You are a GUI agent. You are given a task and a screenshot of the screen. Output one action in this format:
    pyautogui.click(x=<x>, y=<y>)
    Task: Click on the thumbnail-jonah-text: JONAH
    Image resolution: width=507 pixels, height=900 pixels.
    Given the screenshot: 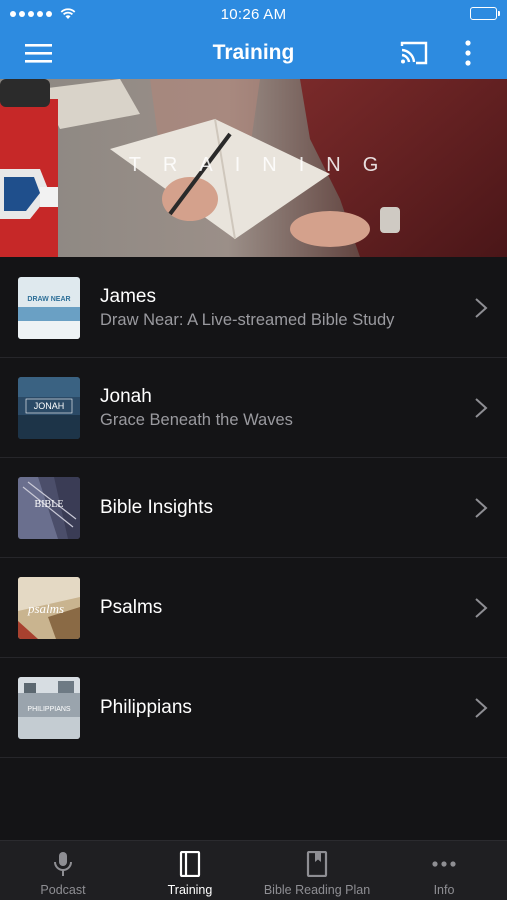 What is the action you would take?
    pyautogui.click(x=49, y=406)
    